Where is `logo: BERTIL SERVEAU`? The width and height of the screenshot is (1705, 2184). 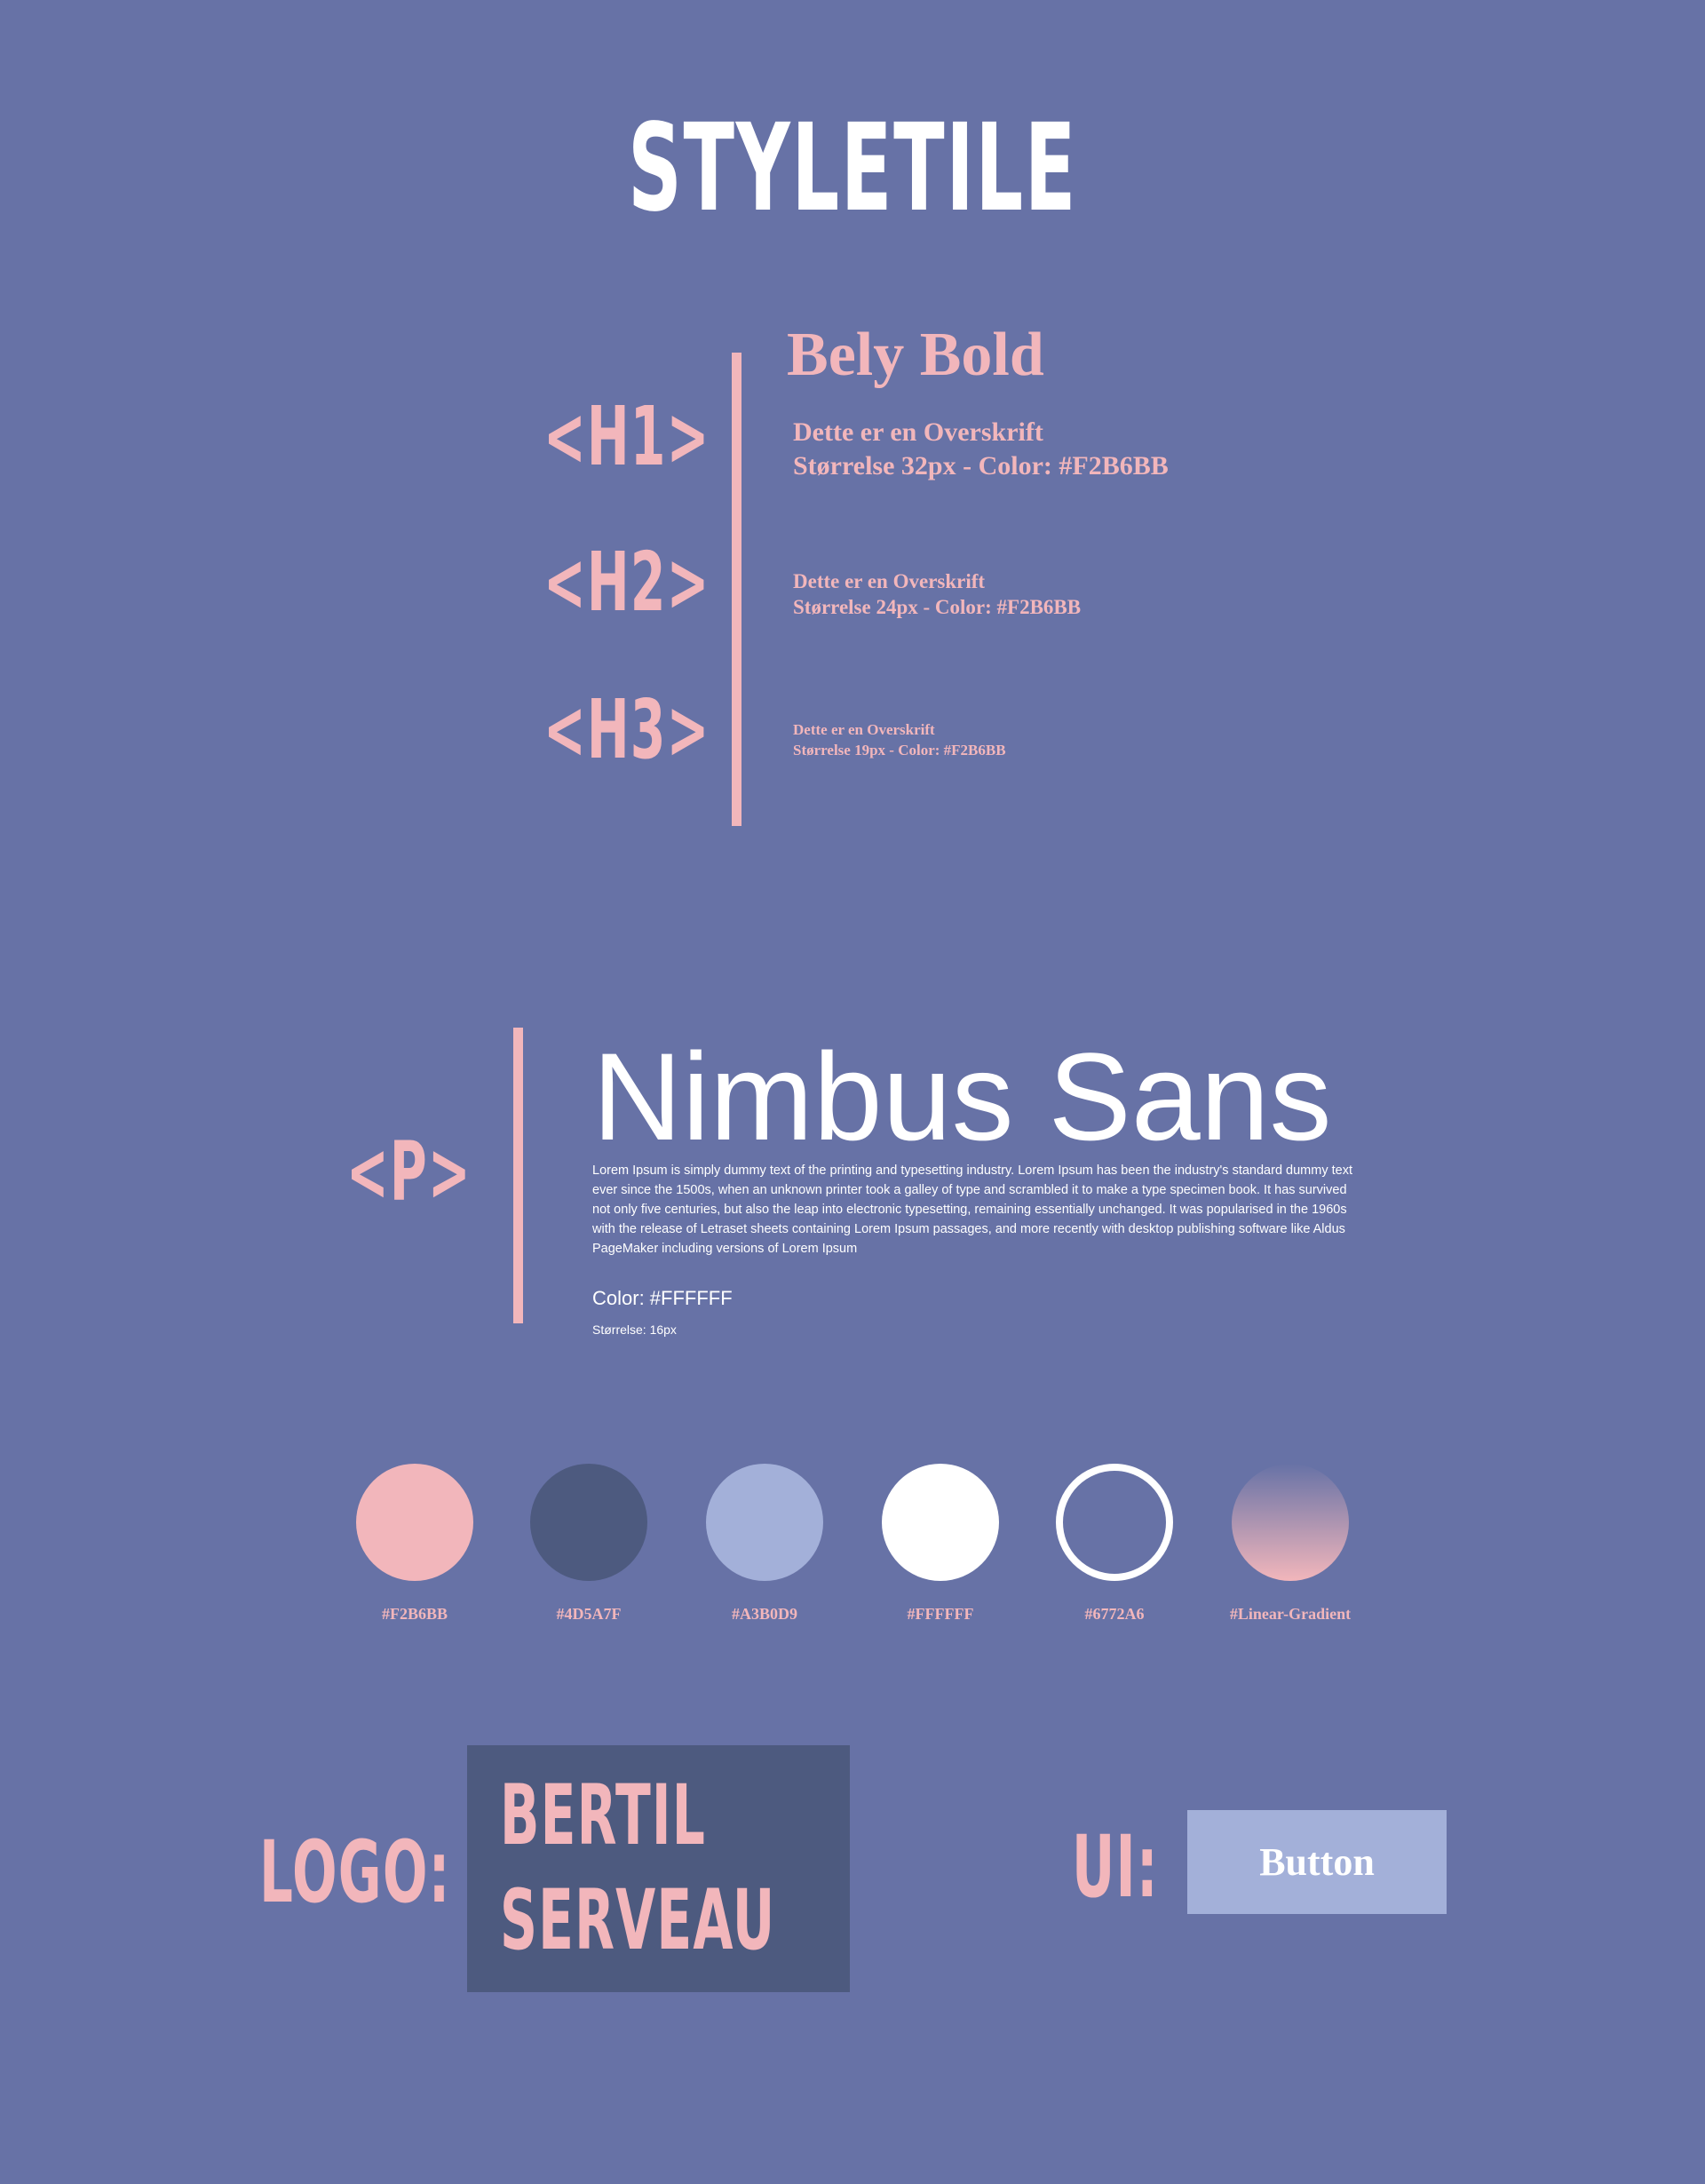
logo: BERTIL SERVEAU is located at coordinates (659, 1868).